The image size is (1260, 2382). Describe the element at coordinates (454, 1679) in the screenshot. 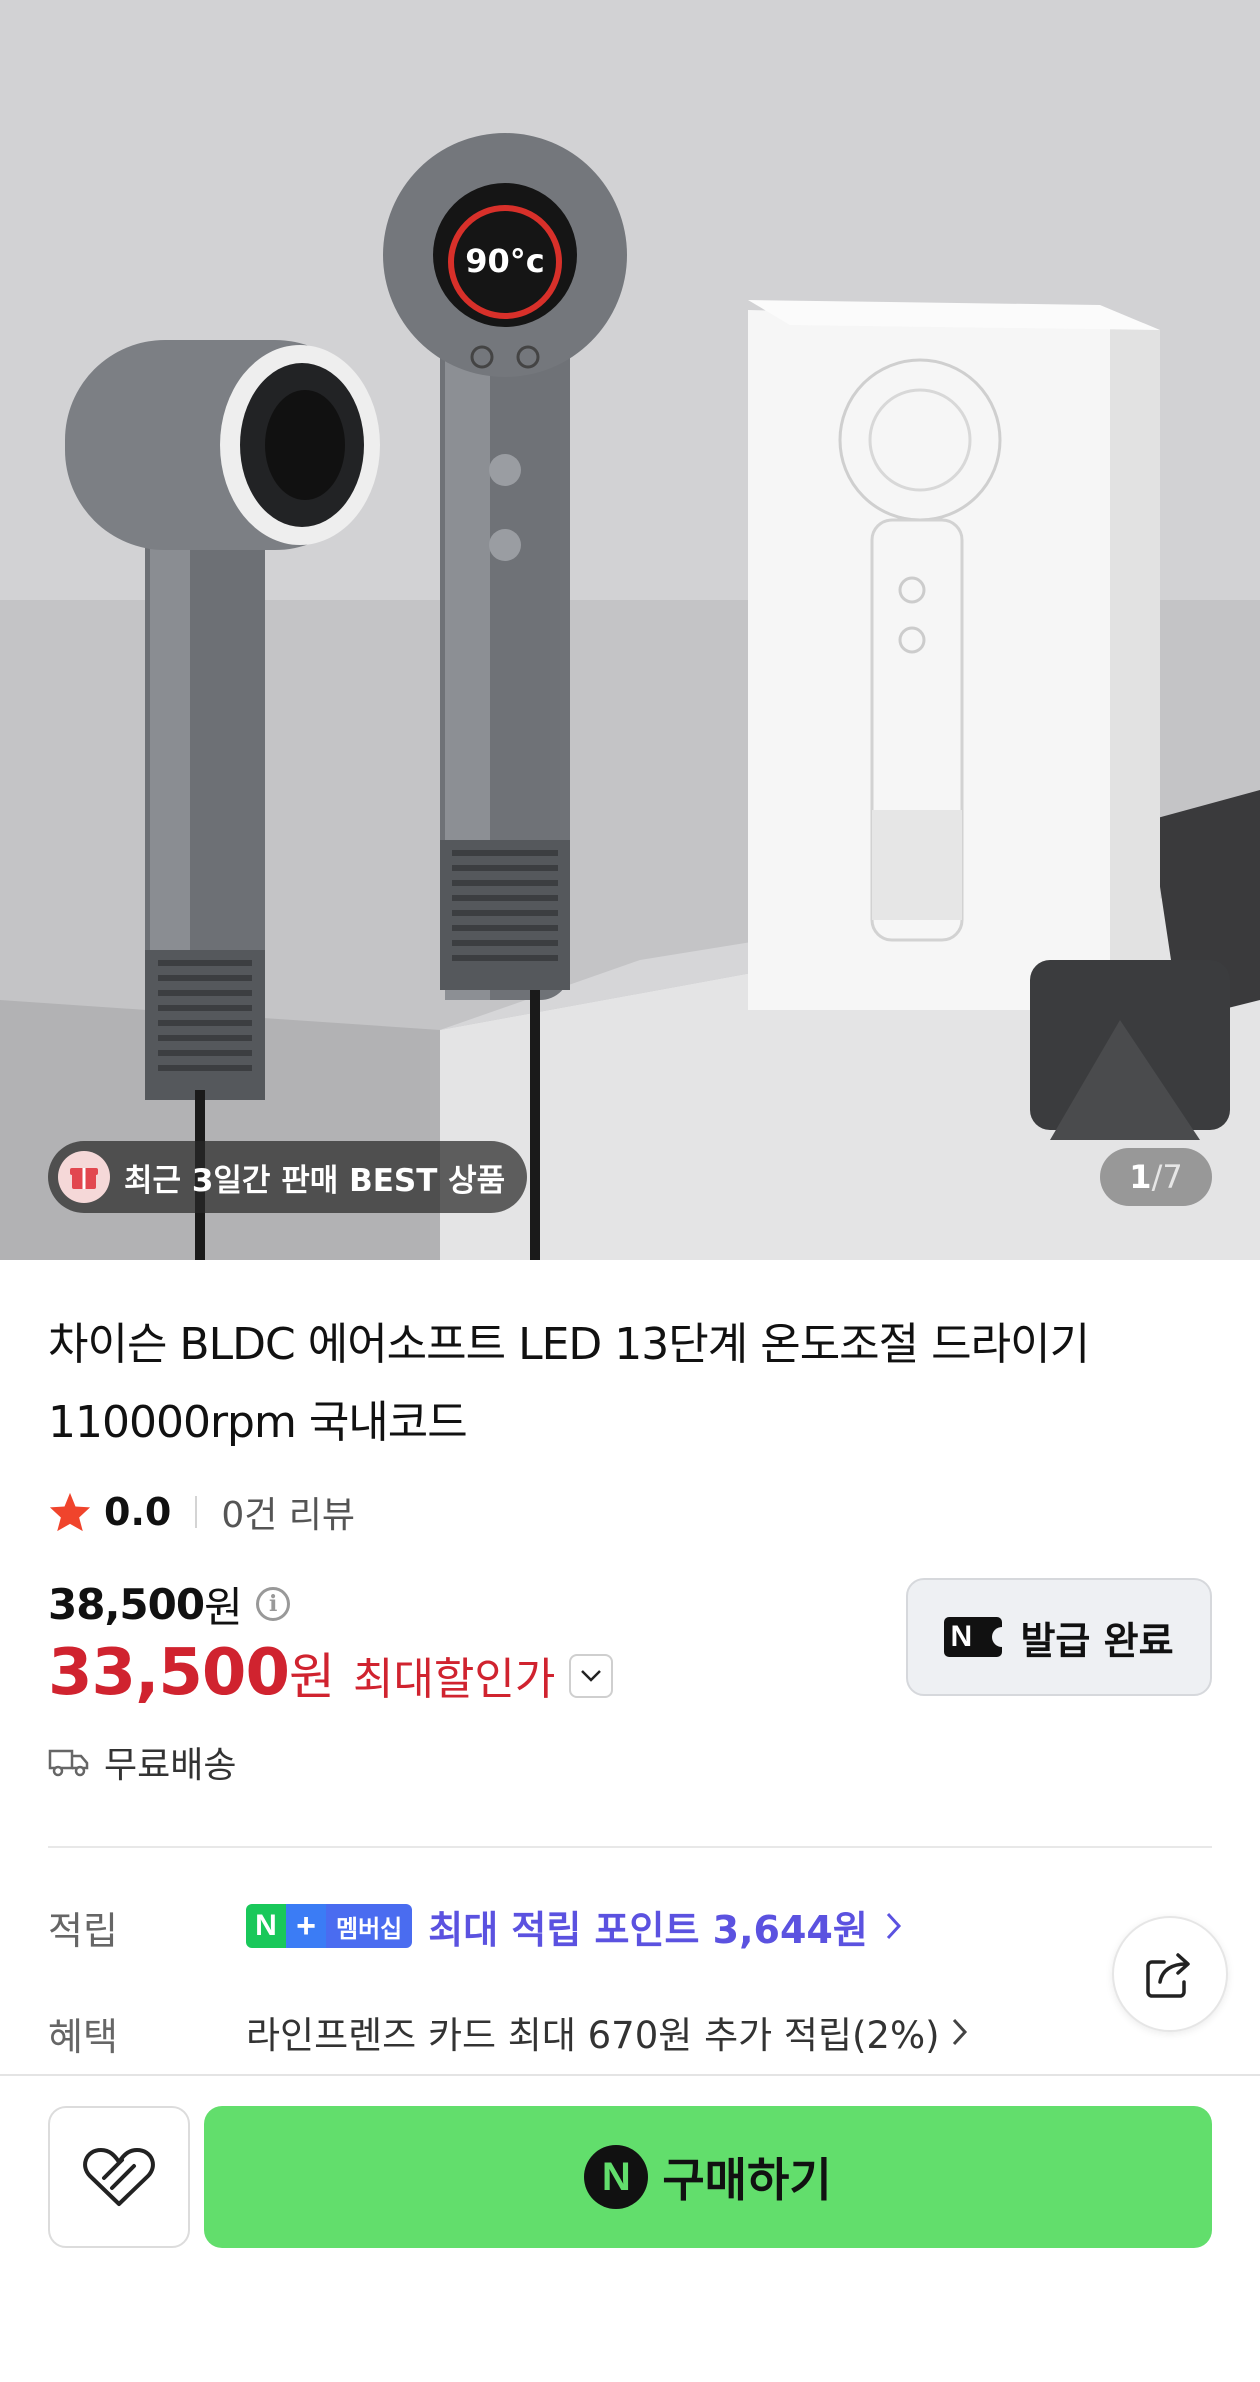

I see `sale-price-label: 최대할인가` at that location.